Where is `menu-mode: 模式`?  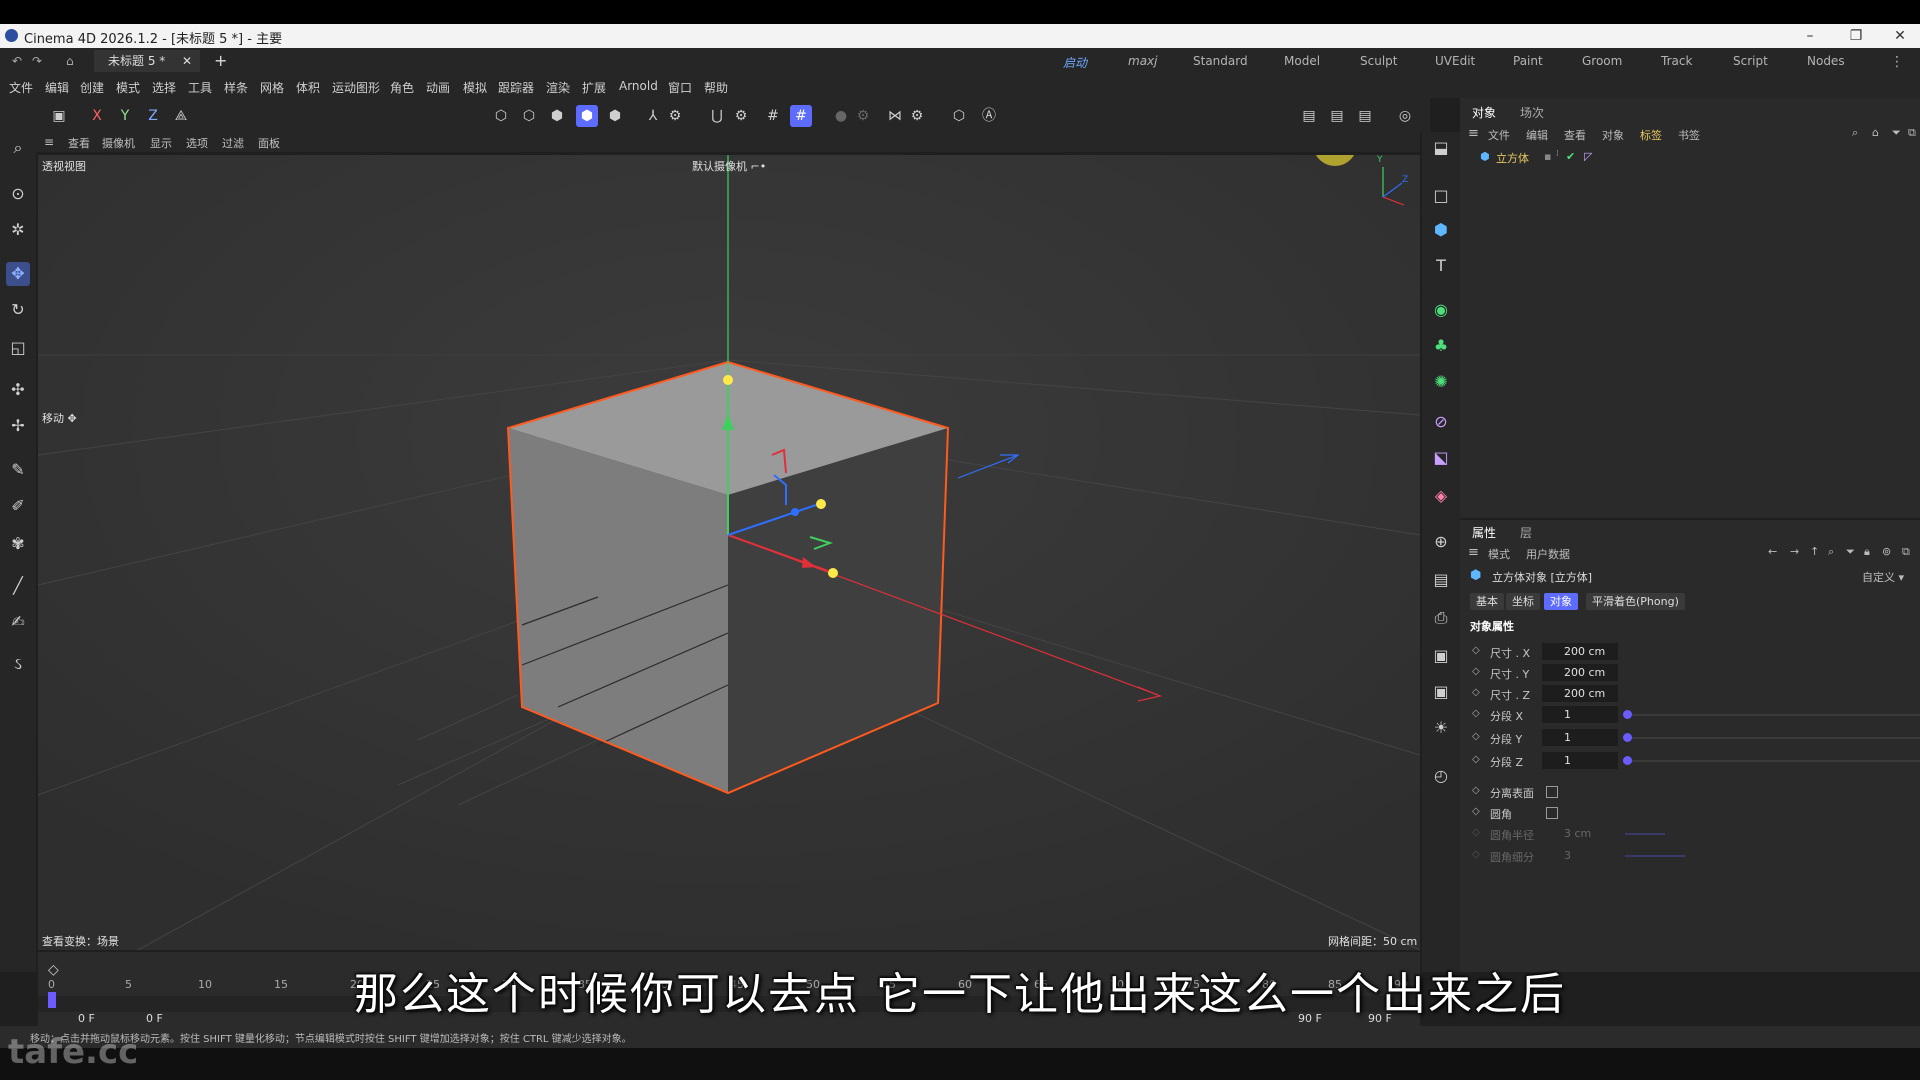
menu-mode: 模式 is located at coordinates (128, 87).